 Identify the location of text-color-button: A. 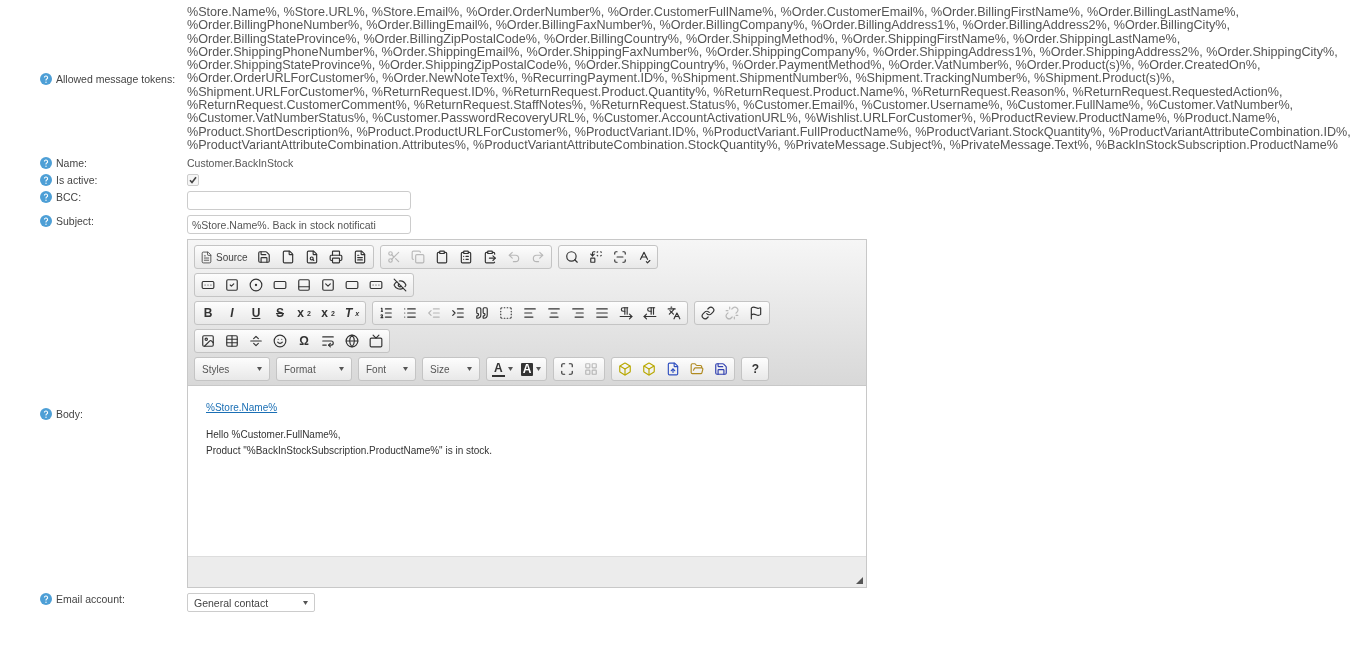
(502, 369).